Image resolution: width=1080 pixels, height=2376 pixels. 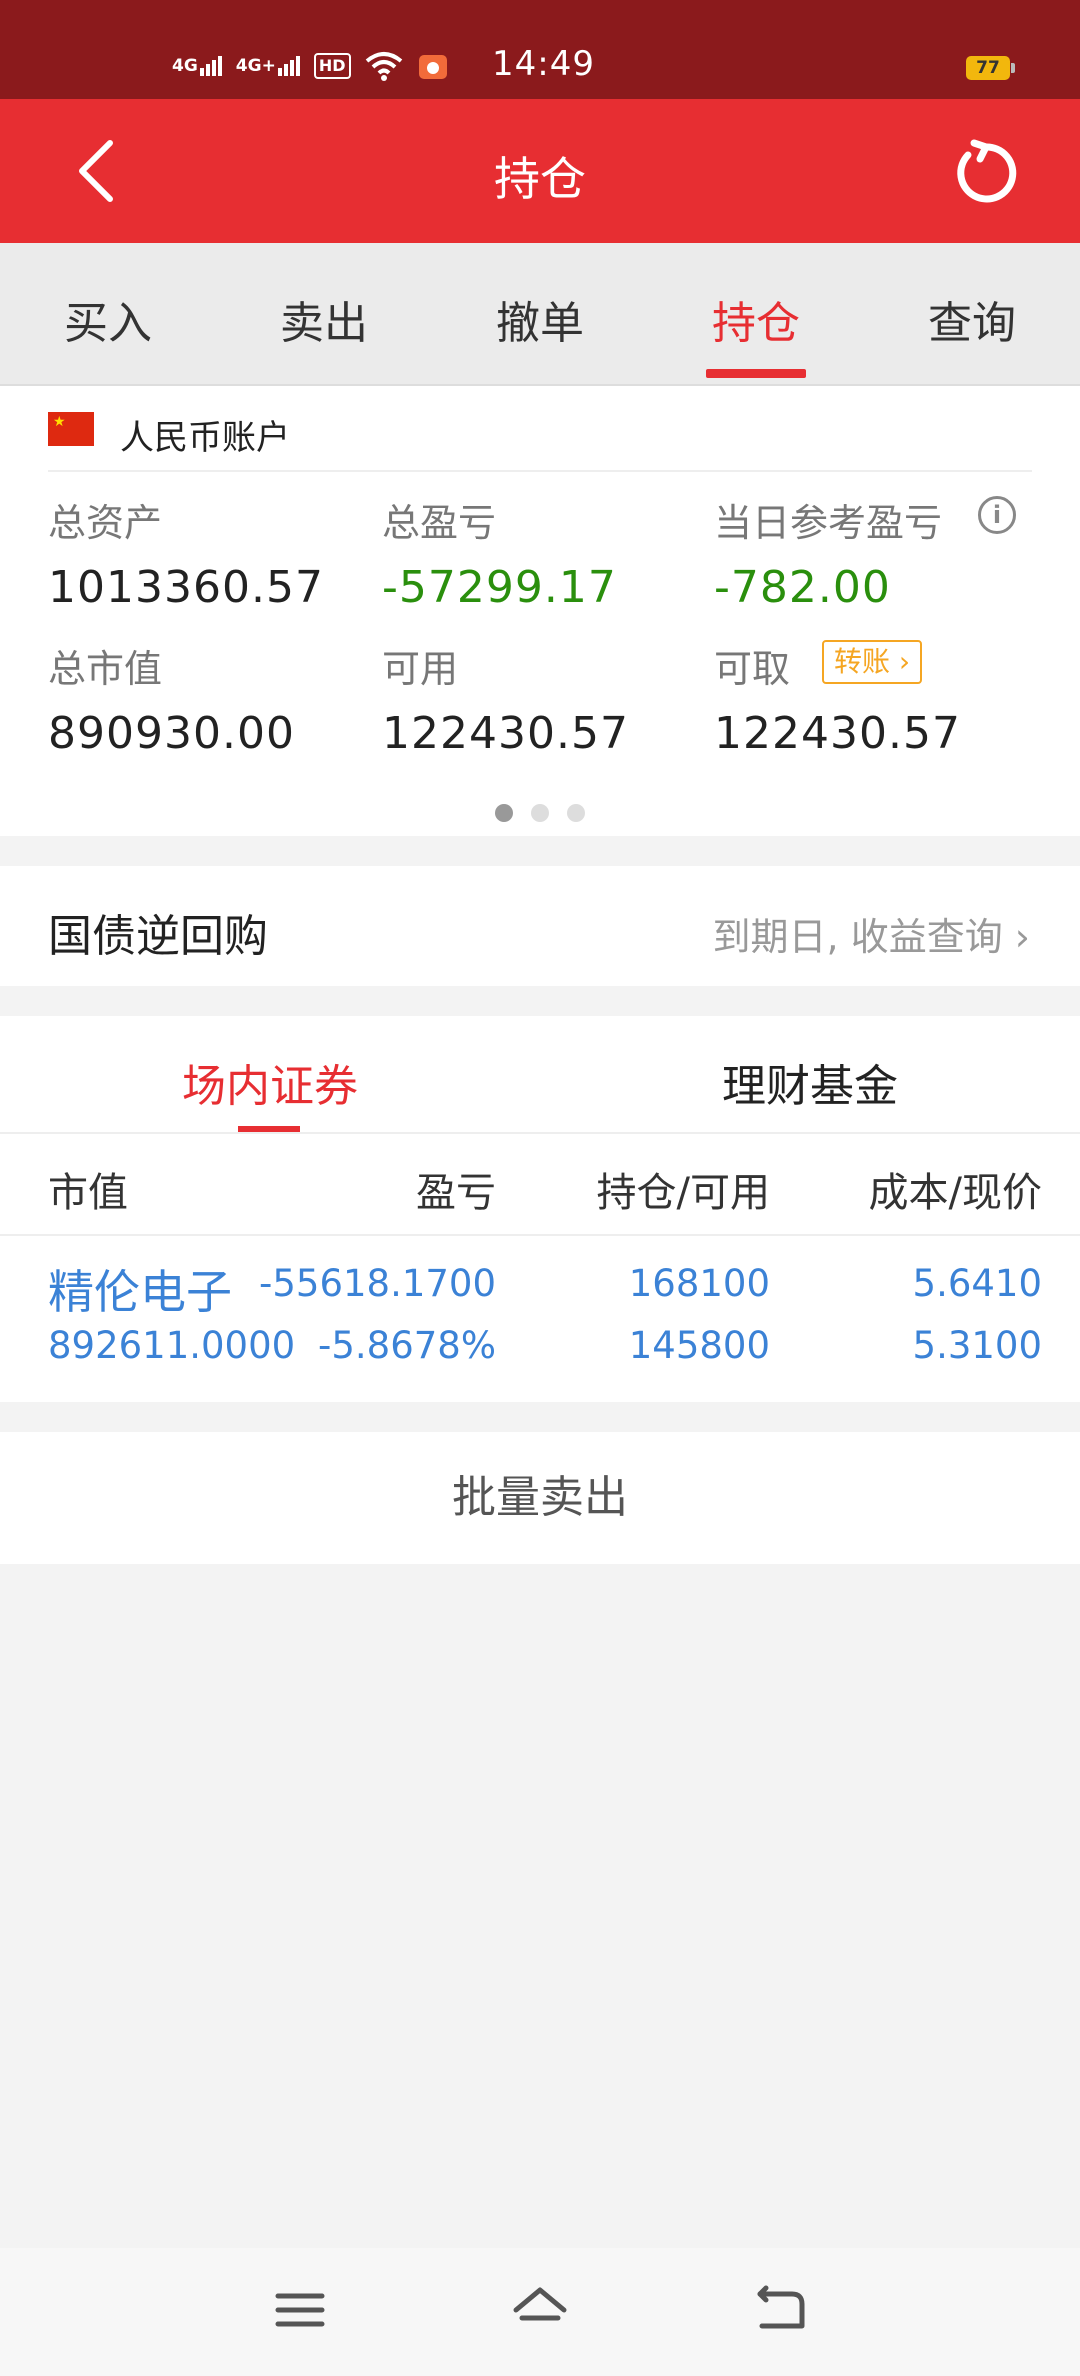 I want to click on page-title: 持仓, so click(x=540, y=179).